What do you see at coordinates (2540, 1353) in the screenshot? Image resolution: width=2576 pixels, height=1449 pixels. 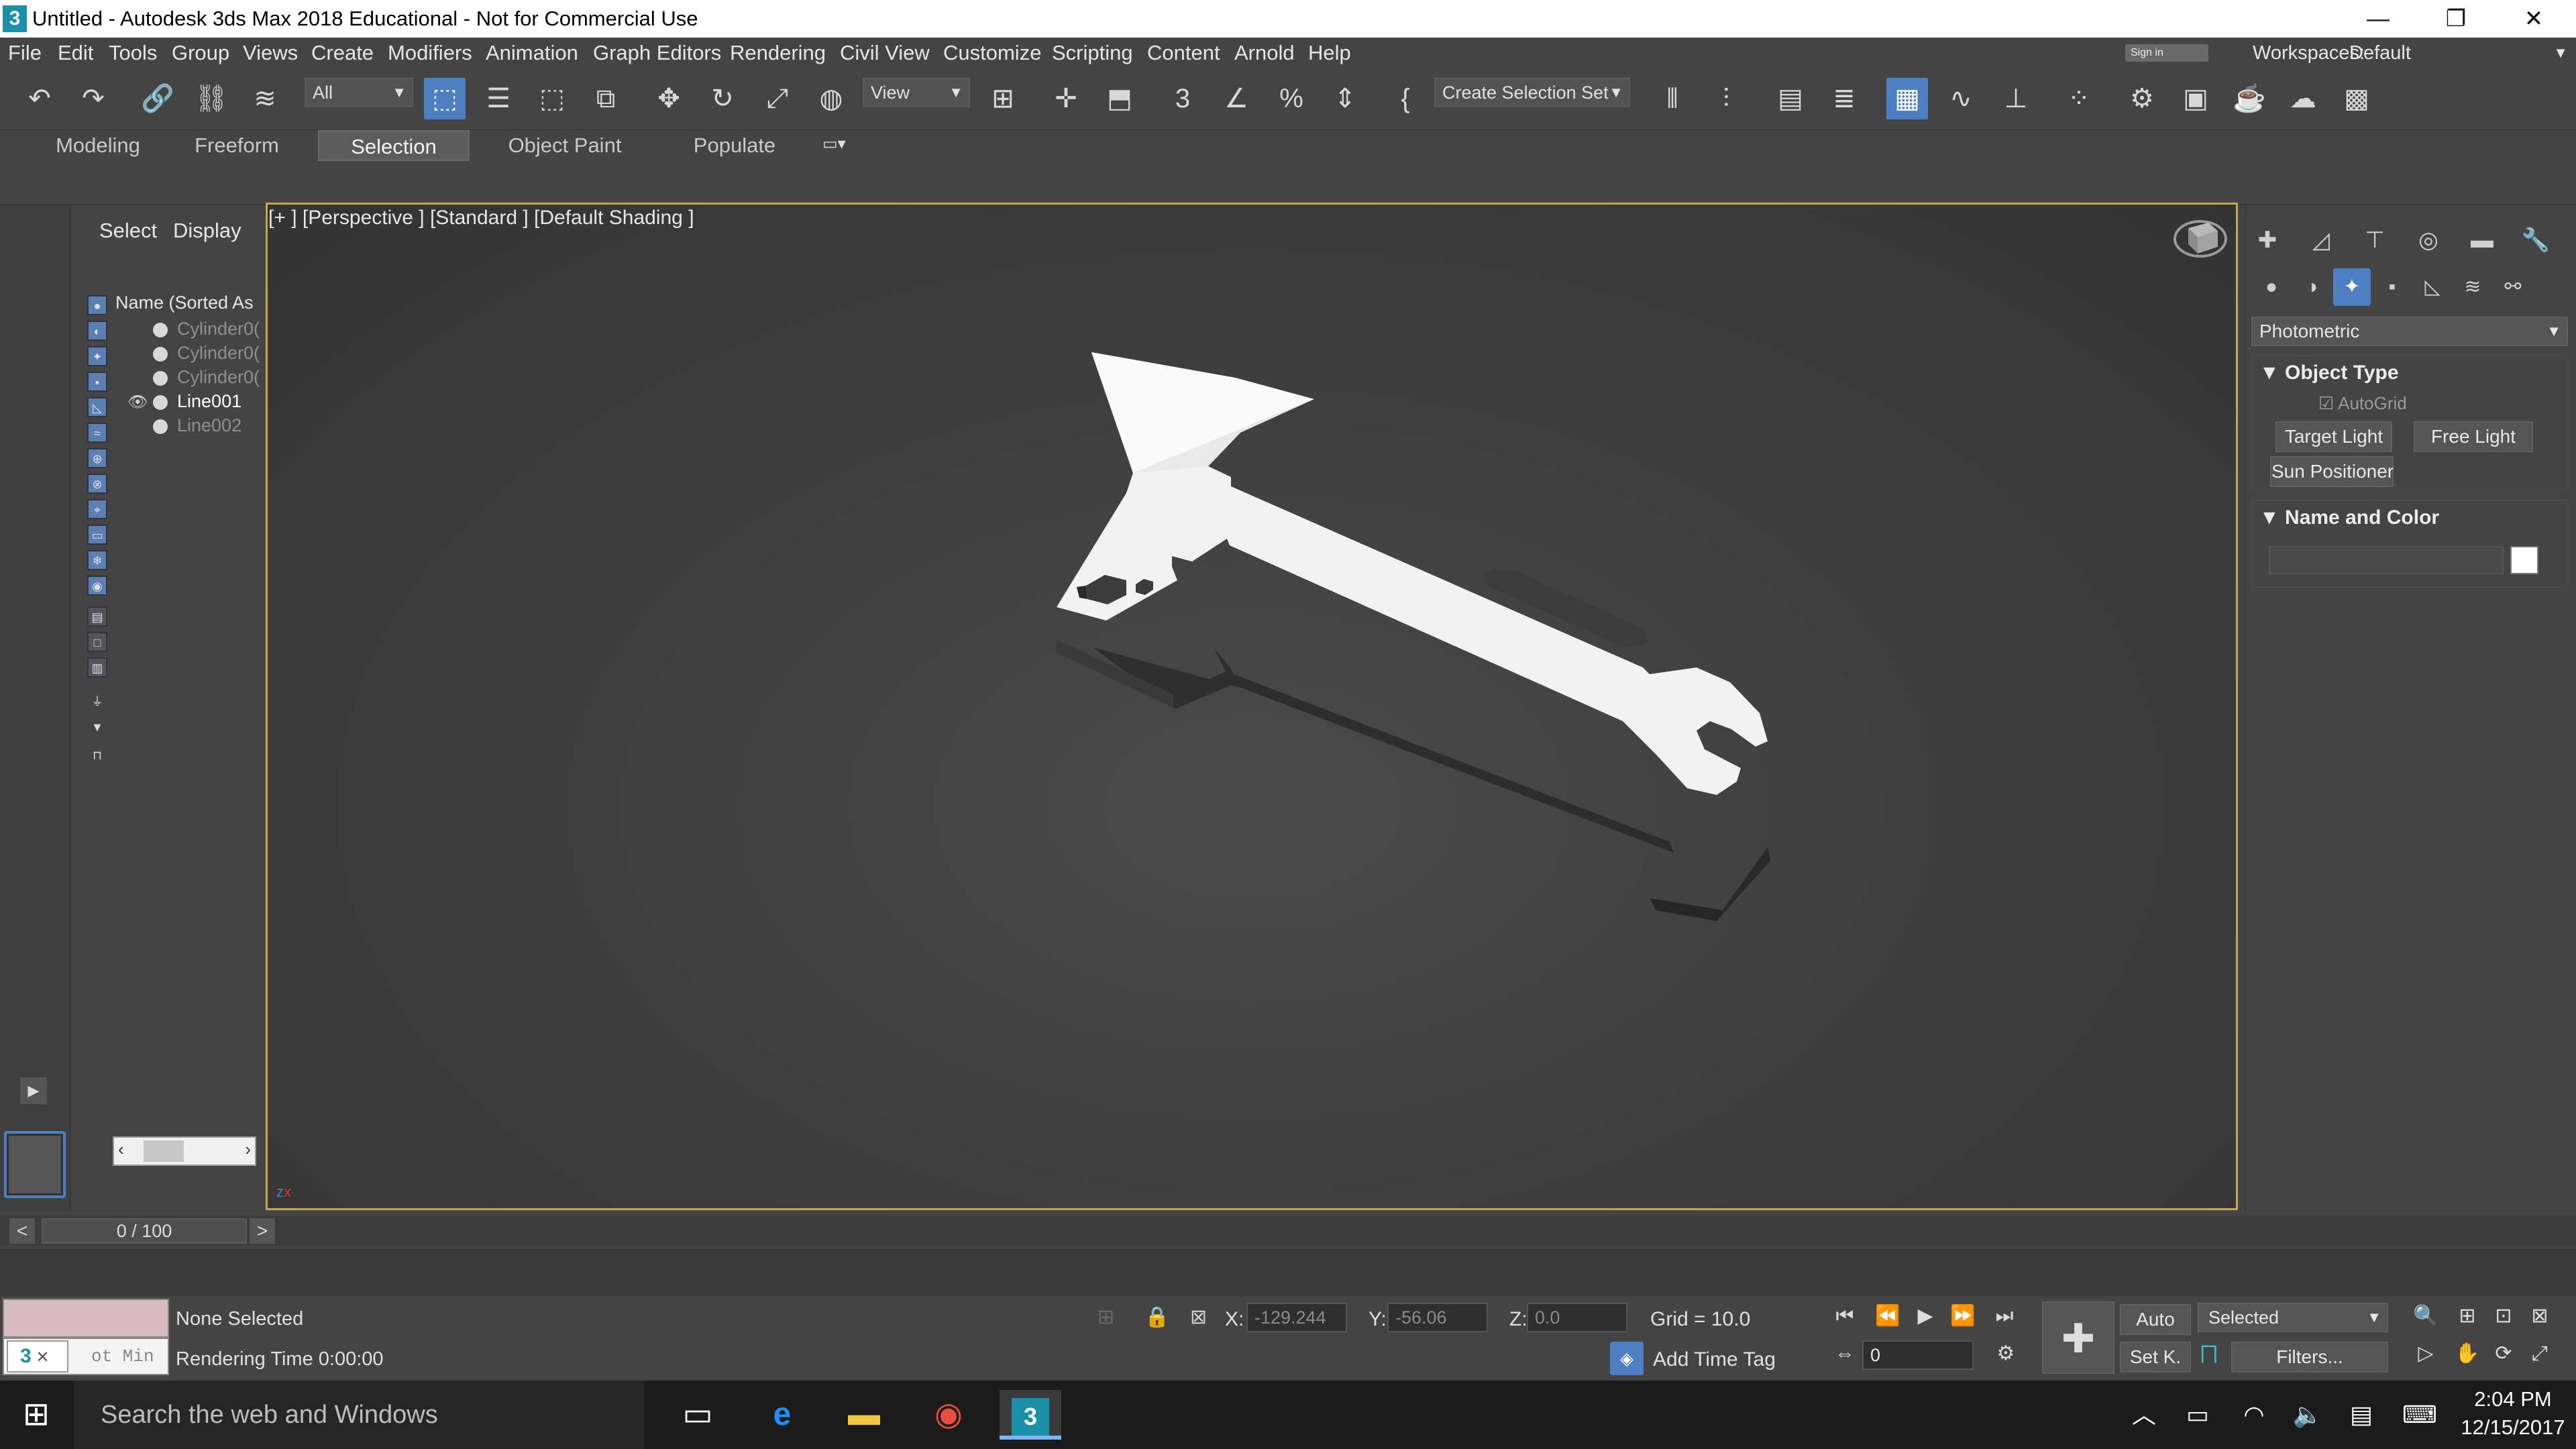 I see `maximize-viewport-icon: ⤢` at bounding box center [2540, 1353].